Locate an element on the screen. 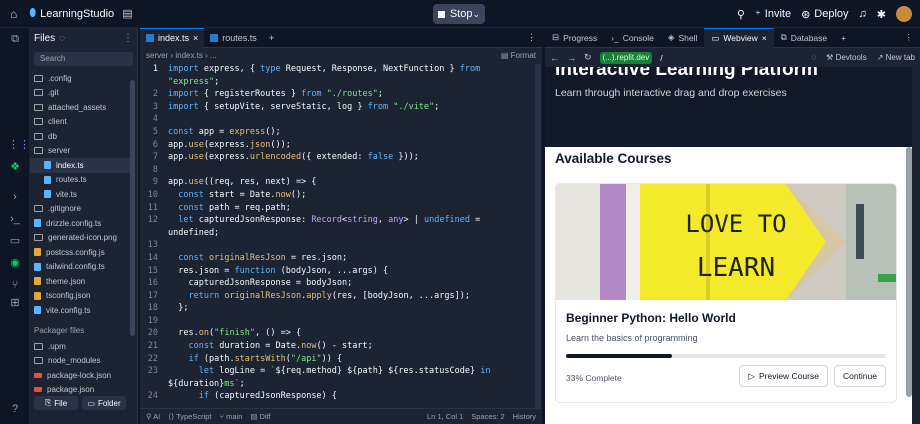 The width and height of the screenshot is (920, 424). file-row: .config is located at coordinates (80, 78).